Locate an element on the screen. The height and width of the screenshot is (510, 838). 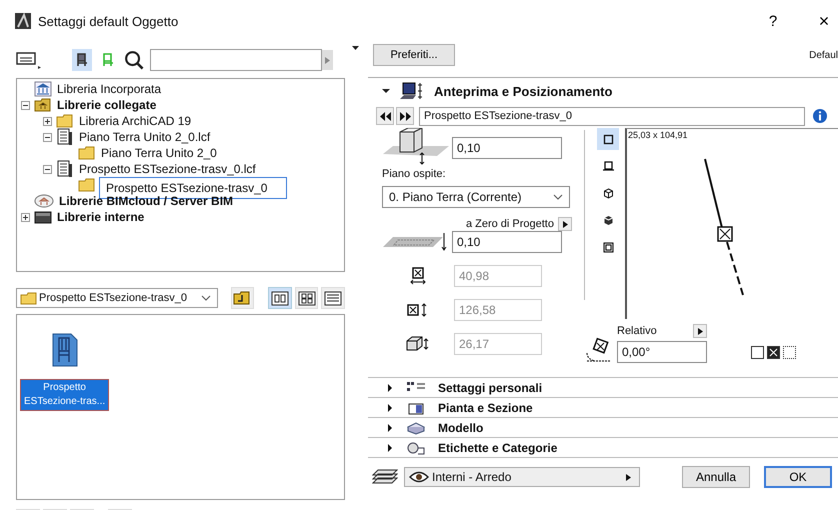
folder-dropdown: Prospetto ESTsezione-trasv_0 is located at coordinates (117, 298).